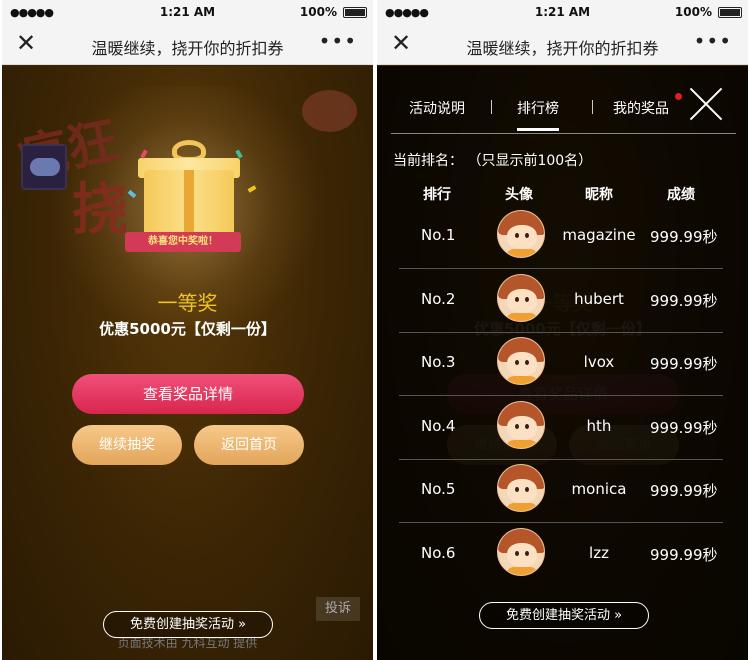 The width and height of the screenshot is (749, 660). I want to click on current-rank-info: 当前排名： （只显示前100名）, so click(493, 161).